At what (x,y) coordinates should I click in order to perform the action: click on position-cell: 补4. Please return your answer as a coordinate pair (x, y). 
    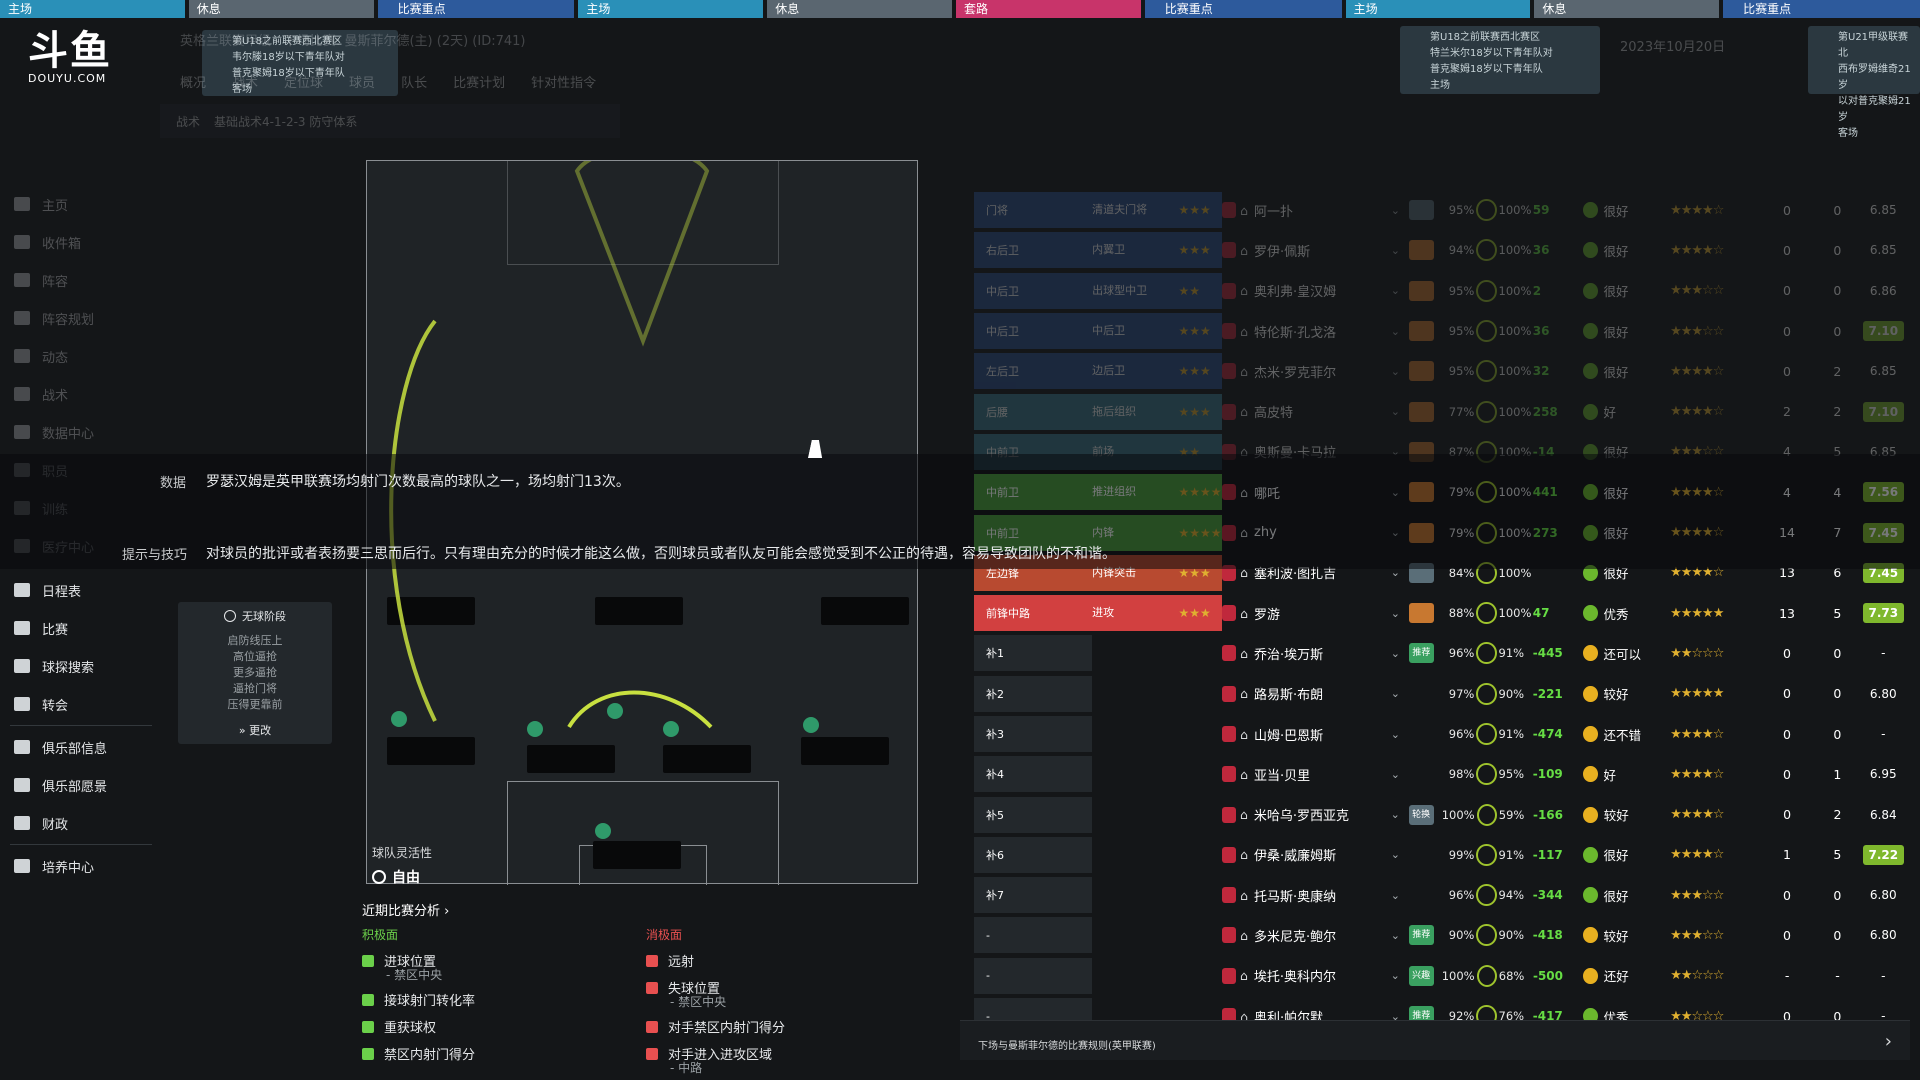
    Looking at the image, I should click on (1033, 774).